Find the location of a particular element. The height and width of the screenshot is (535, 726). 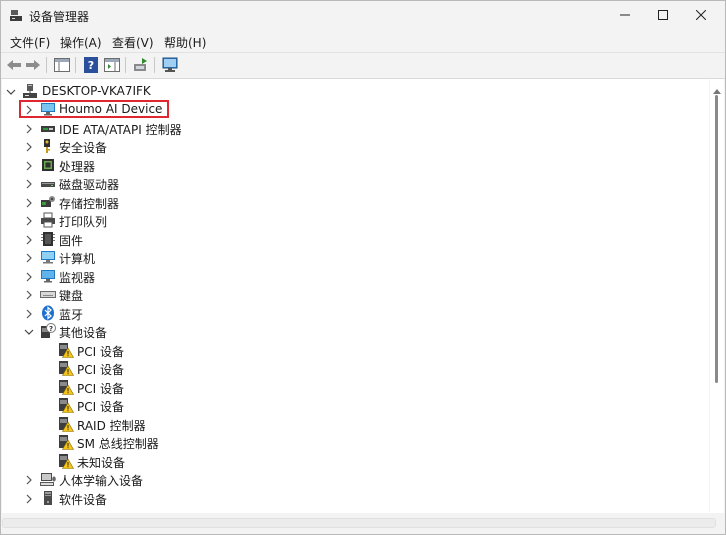

device-manager-icon is located at coordinates (16, 16).